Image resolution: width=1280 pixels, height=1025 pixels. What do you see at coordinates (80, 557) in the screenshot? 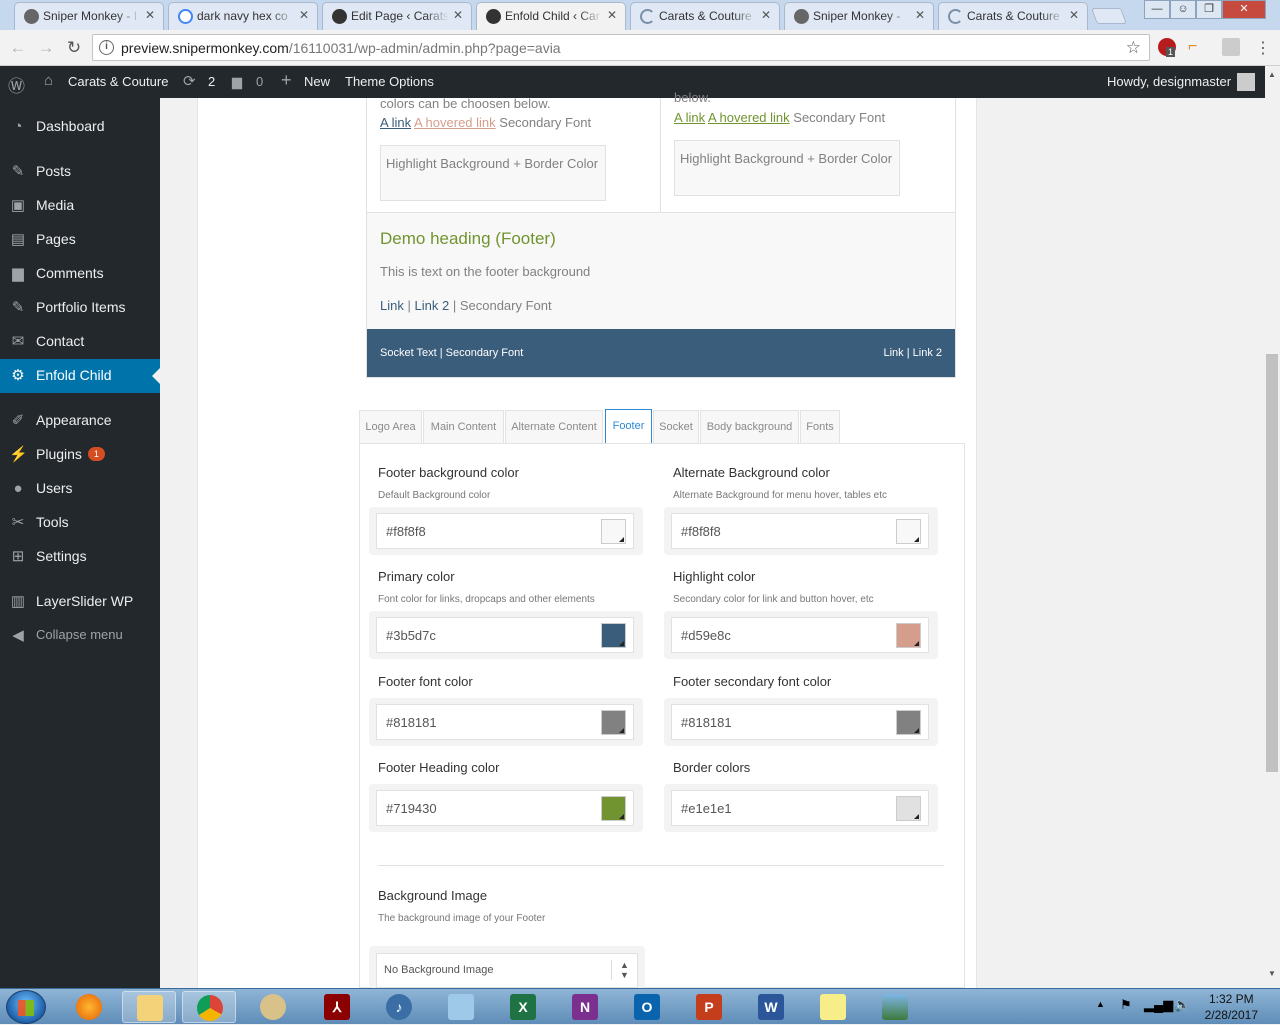
I see `sidebar-item-settings: ⊞ Settings` at bounding box center [80, 557].